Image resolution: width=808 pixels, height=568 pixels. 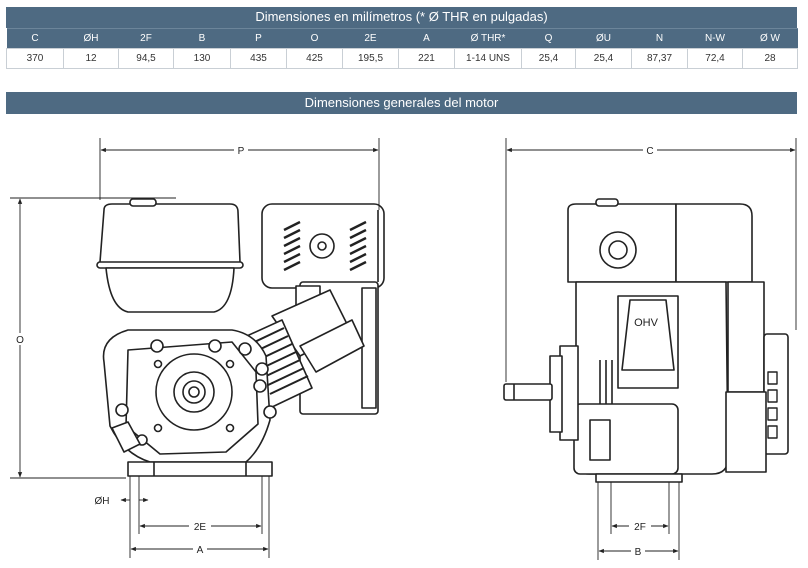 I want to click on dim-label-b: B, so click(x=638, y=552).